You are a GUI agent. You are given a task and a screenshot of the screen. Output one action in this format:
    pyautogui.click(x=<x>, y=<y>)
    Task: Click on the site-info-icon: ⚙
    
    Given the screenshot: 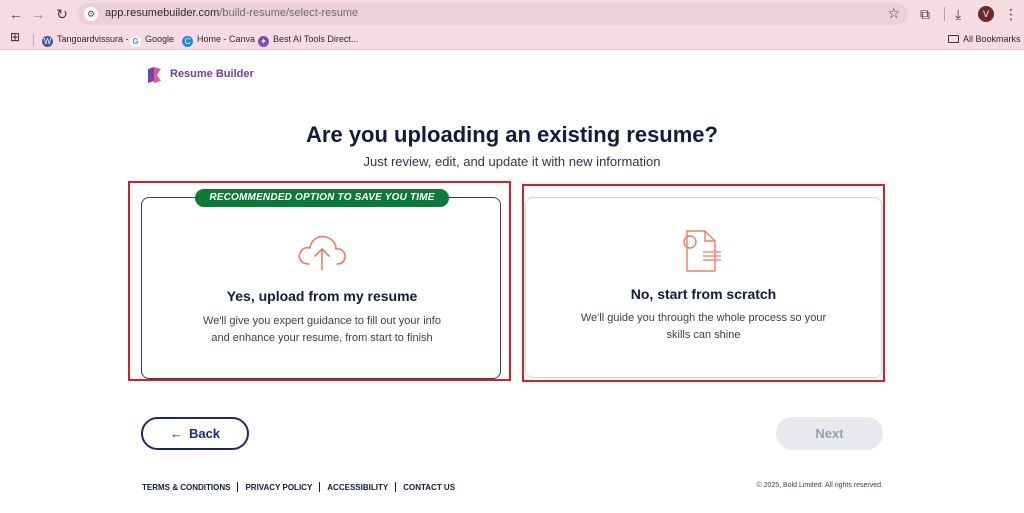 What is the action you would take?
    pyautogui.click(x=91, y=14)
    